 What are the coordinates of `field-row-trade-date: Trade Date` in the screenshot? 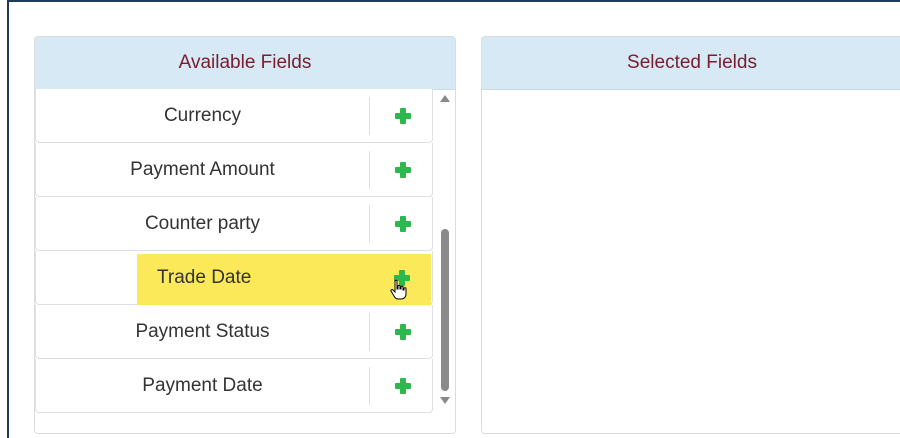 It's located at (234, 278).